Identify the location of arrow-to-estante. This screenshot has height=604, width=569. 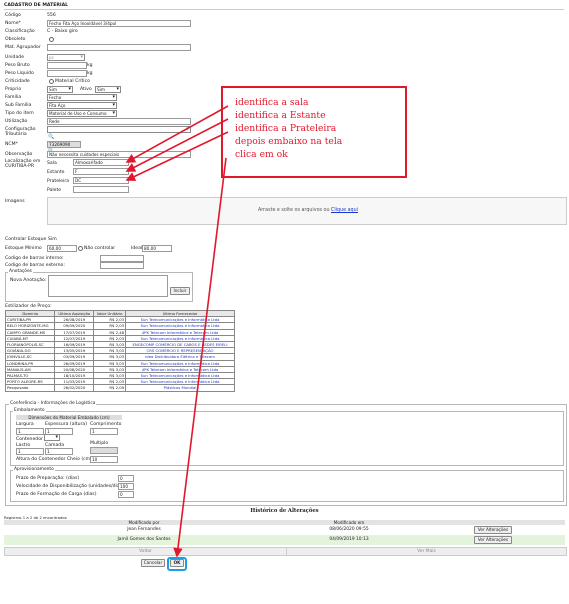
(177, 145).